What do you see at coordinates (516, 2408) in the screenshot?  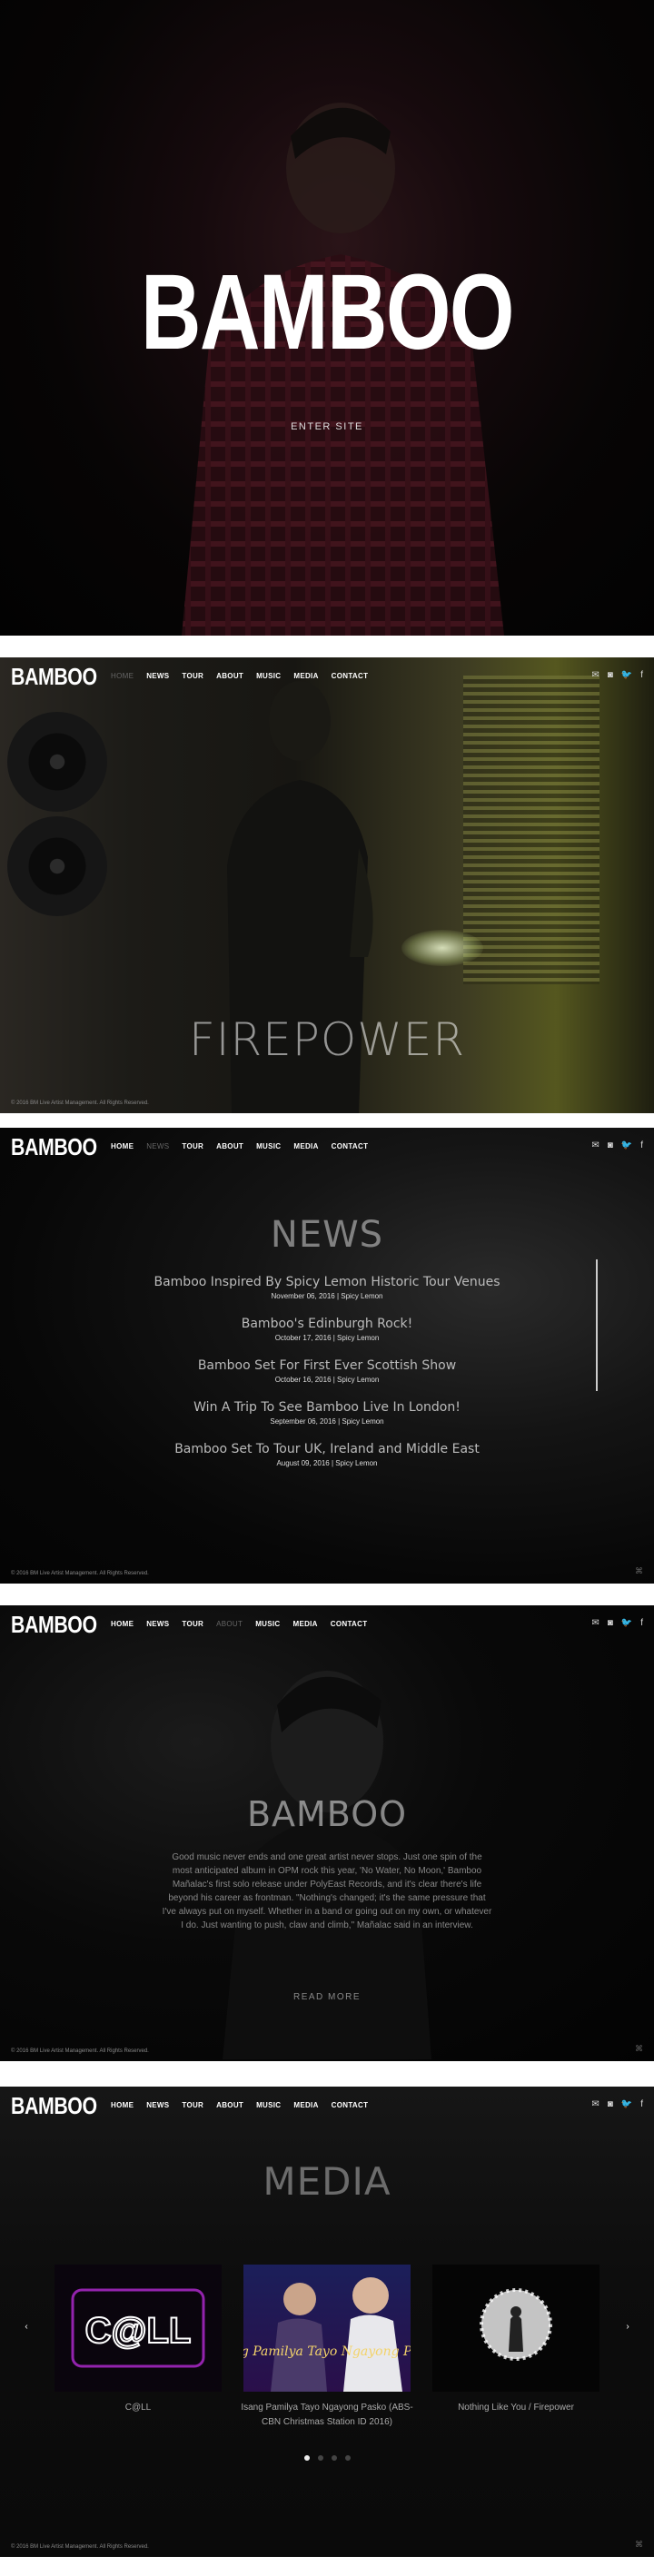 I see `media-caption: Nothing Like You / Firepower` at bounding box center [516, 2408].